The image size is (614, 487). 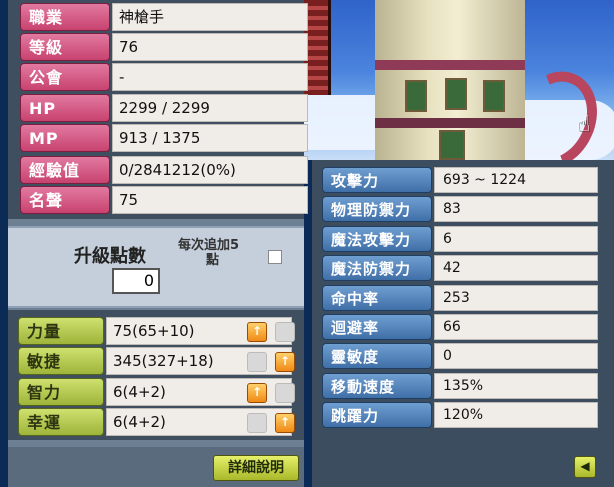 What do you see at coordinates (61, 422) in the screenshot?
I see `ability-label: 幸運` at bounding box center [61, 422].